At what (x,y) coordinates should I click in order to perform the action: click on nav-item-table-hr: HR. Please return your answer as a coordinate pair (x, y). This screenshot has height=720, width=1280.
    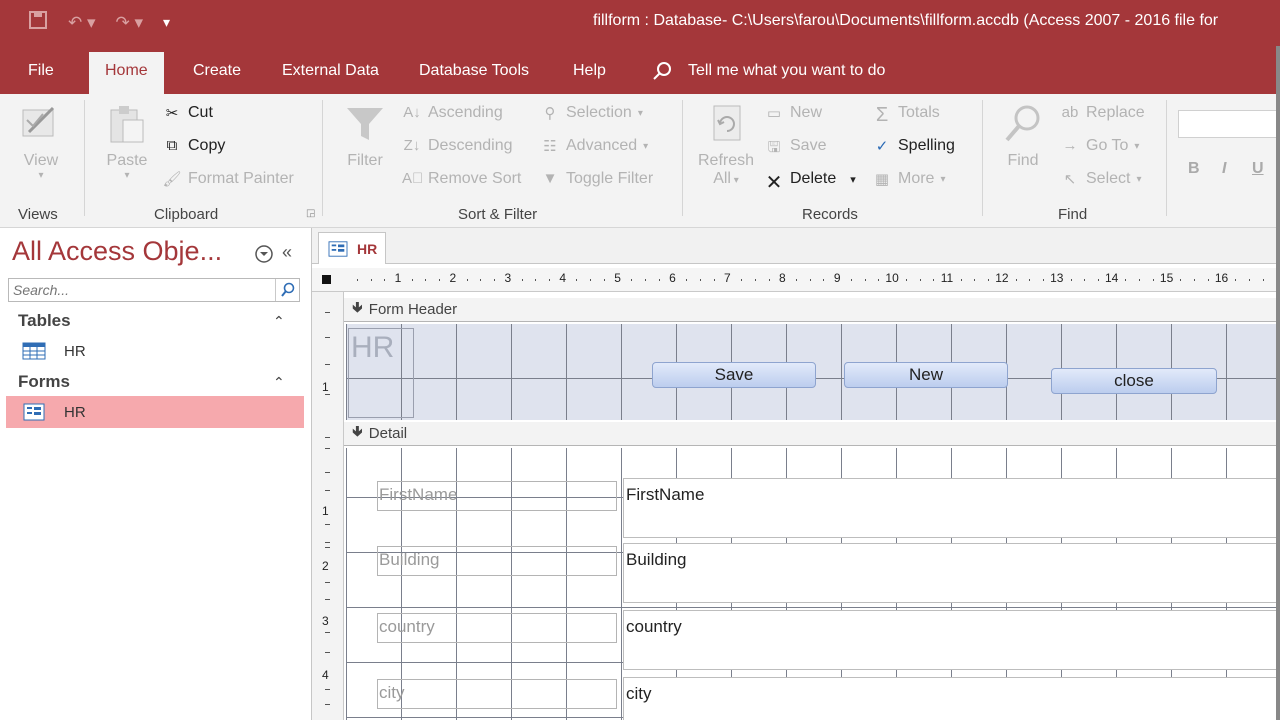
    Looking at the image, I should click on (155, 351).